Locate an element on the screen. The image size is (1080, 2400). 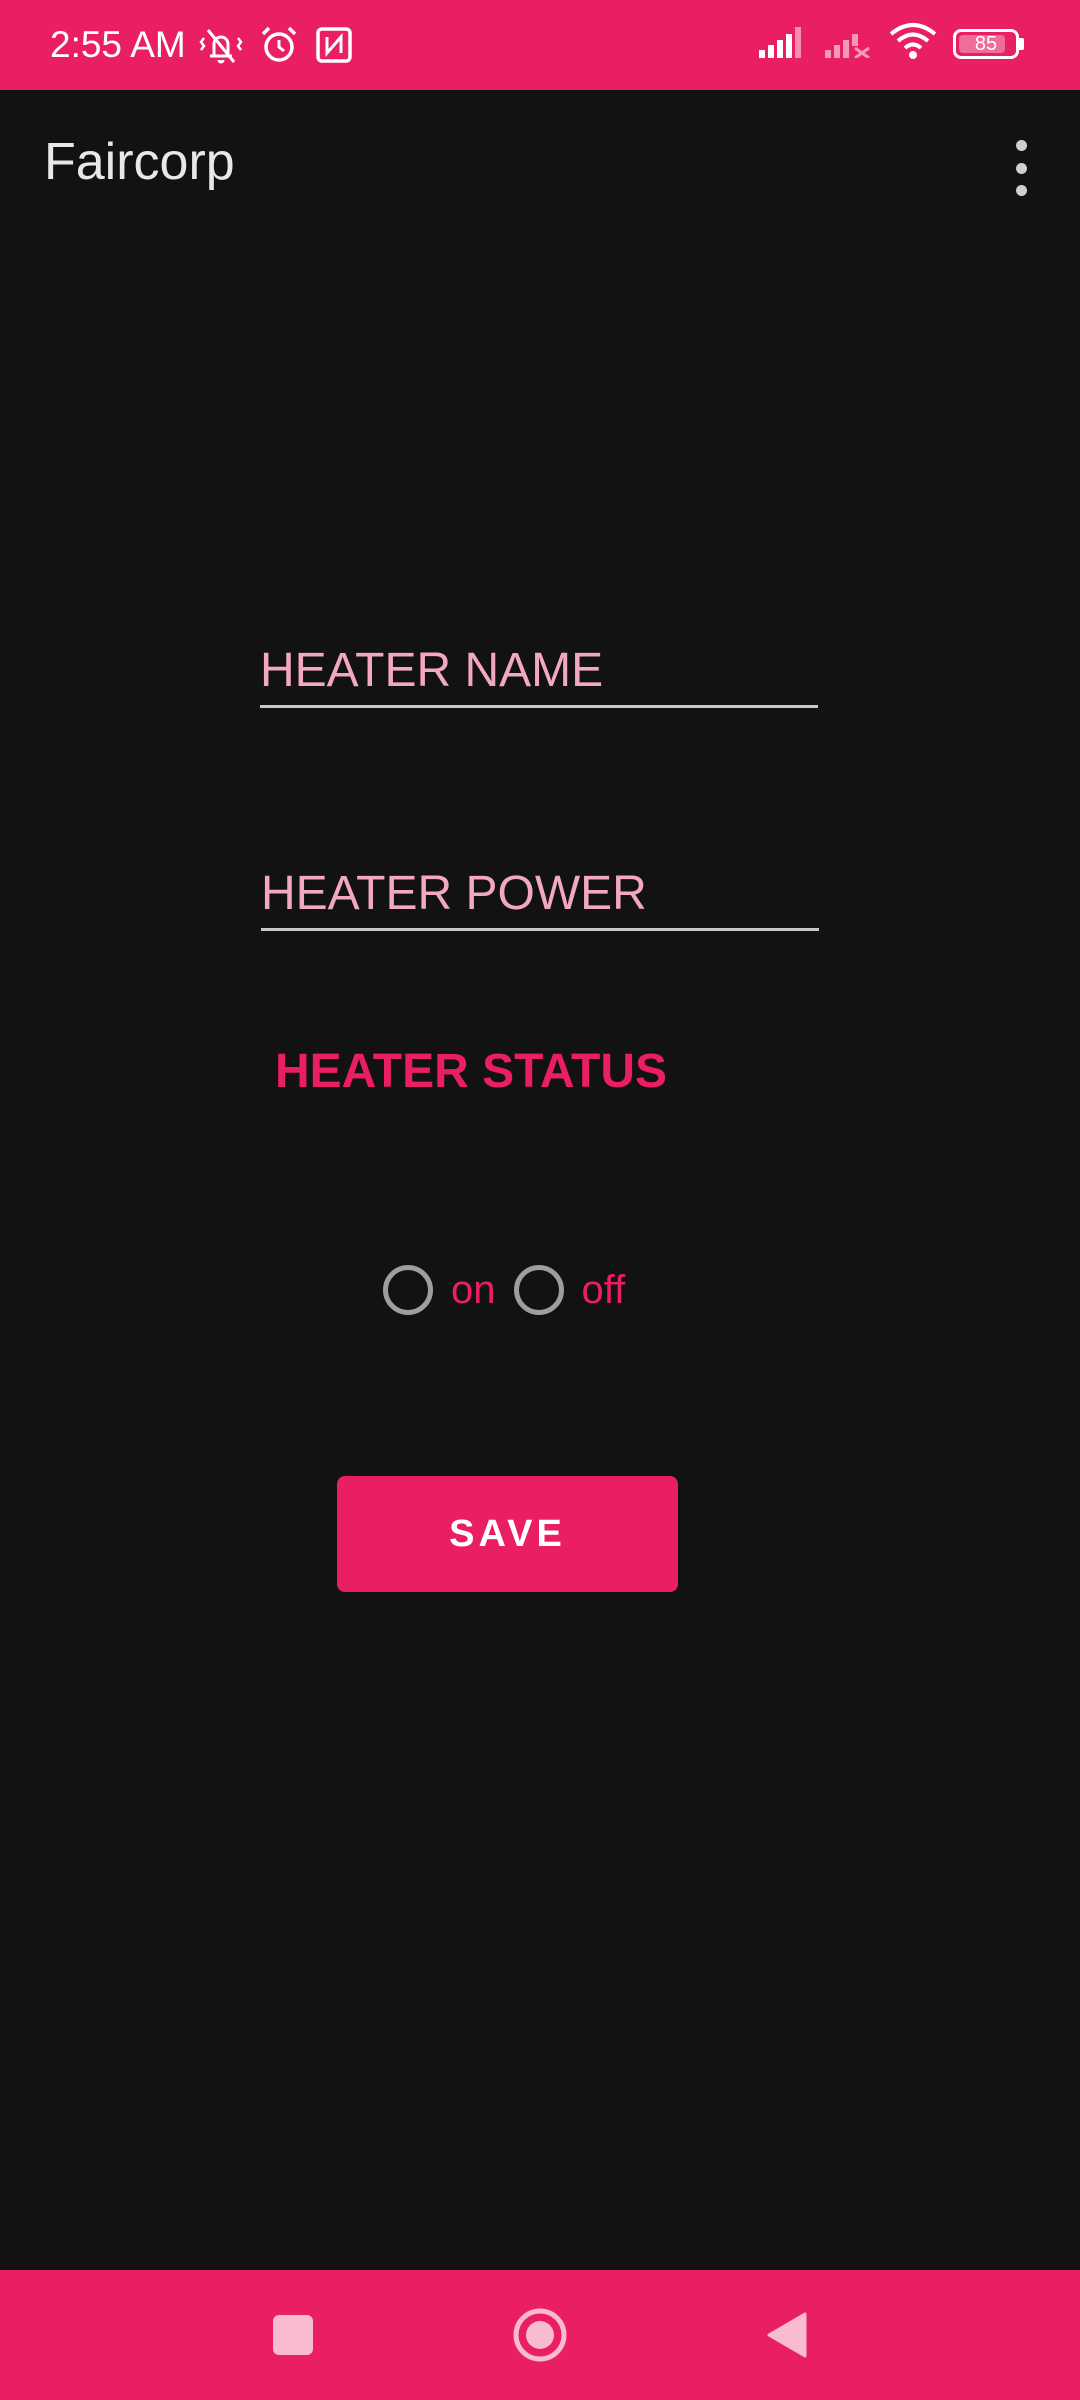
back-icon is located at coordinates (787, 2335).